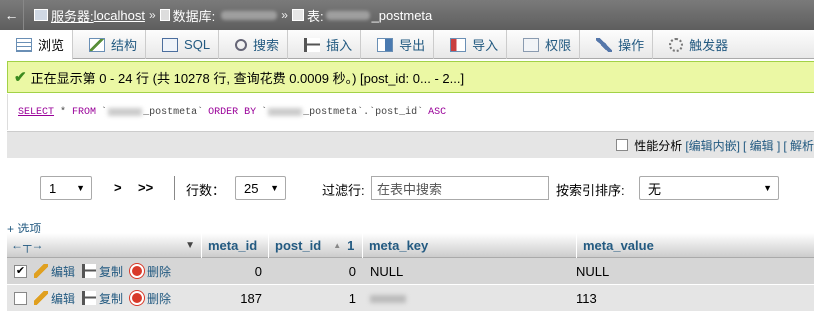 The width and height of the screenshot is (814, 311). I want to click on tab-browse: 浏览, so click(37, 45).